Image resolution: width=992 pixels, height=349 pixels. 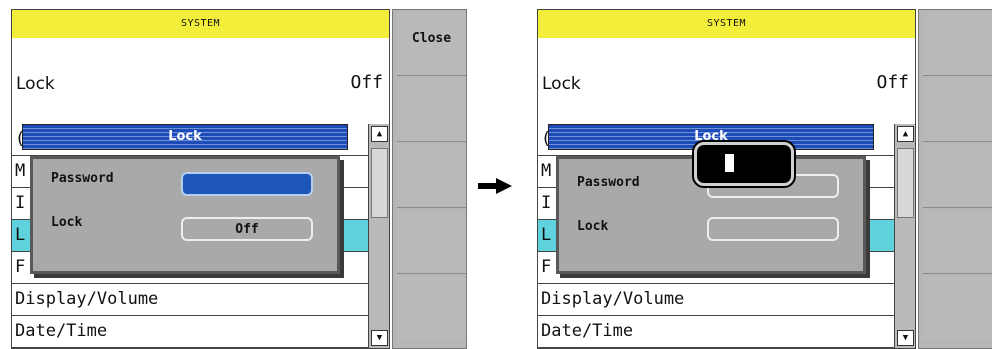 I want to click on lock-dialog-title: Lock, so click(x=185, y=136).